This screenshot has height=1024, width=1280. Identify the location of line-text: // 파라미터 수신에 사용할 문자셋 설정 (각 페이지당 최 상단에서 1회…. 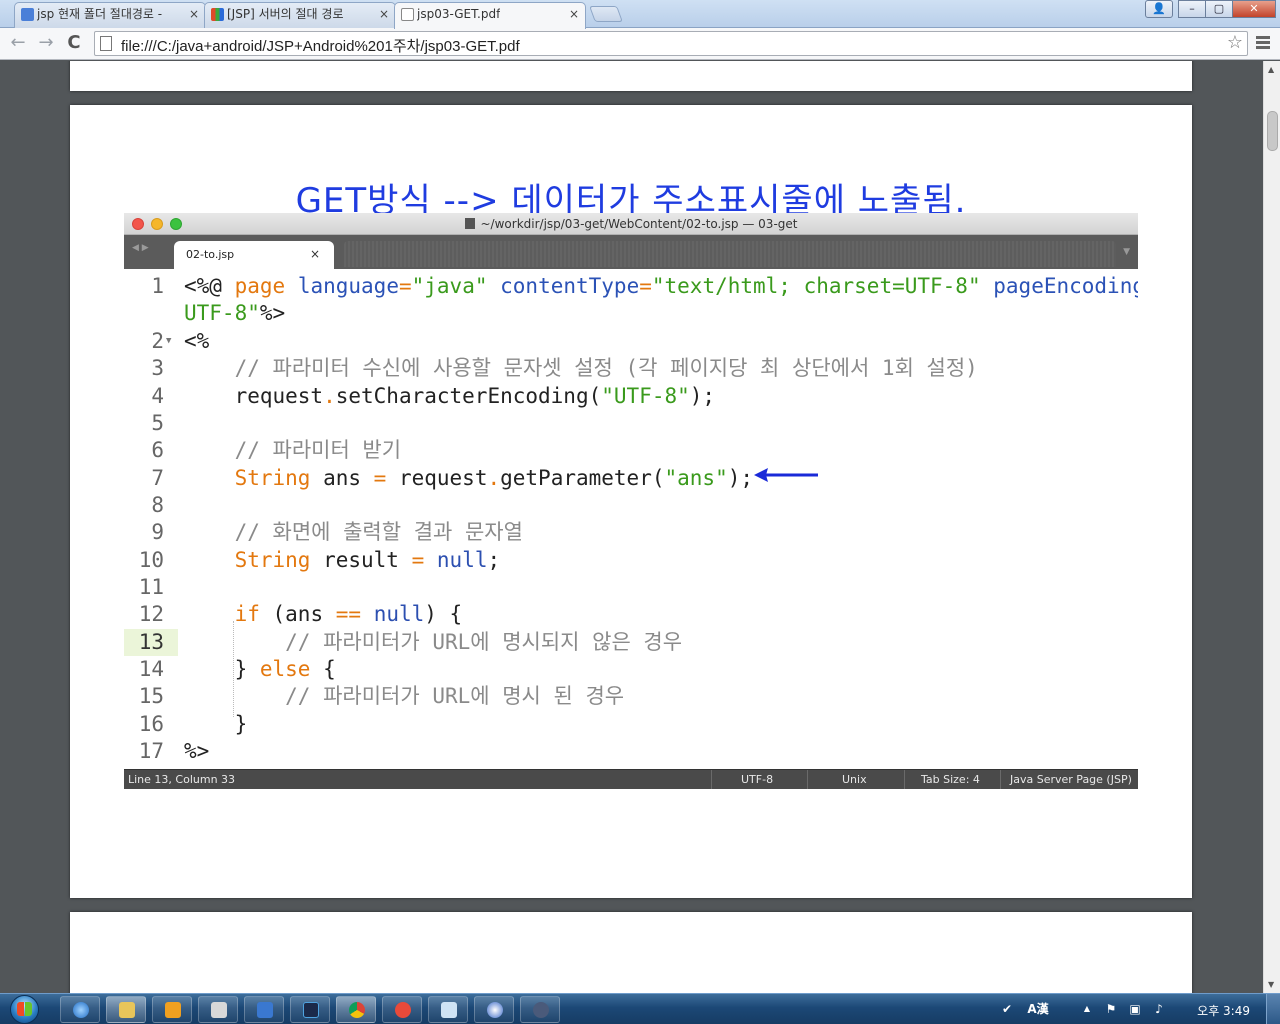
(581, 368).